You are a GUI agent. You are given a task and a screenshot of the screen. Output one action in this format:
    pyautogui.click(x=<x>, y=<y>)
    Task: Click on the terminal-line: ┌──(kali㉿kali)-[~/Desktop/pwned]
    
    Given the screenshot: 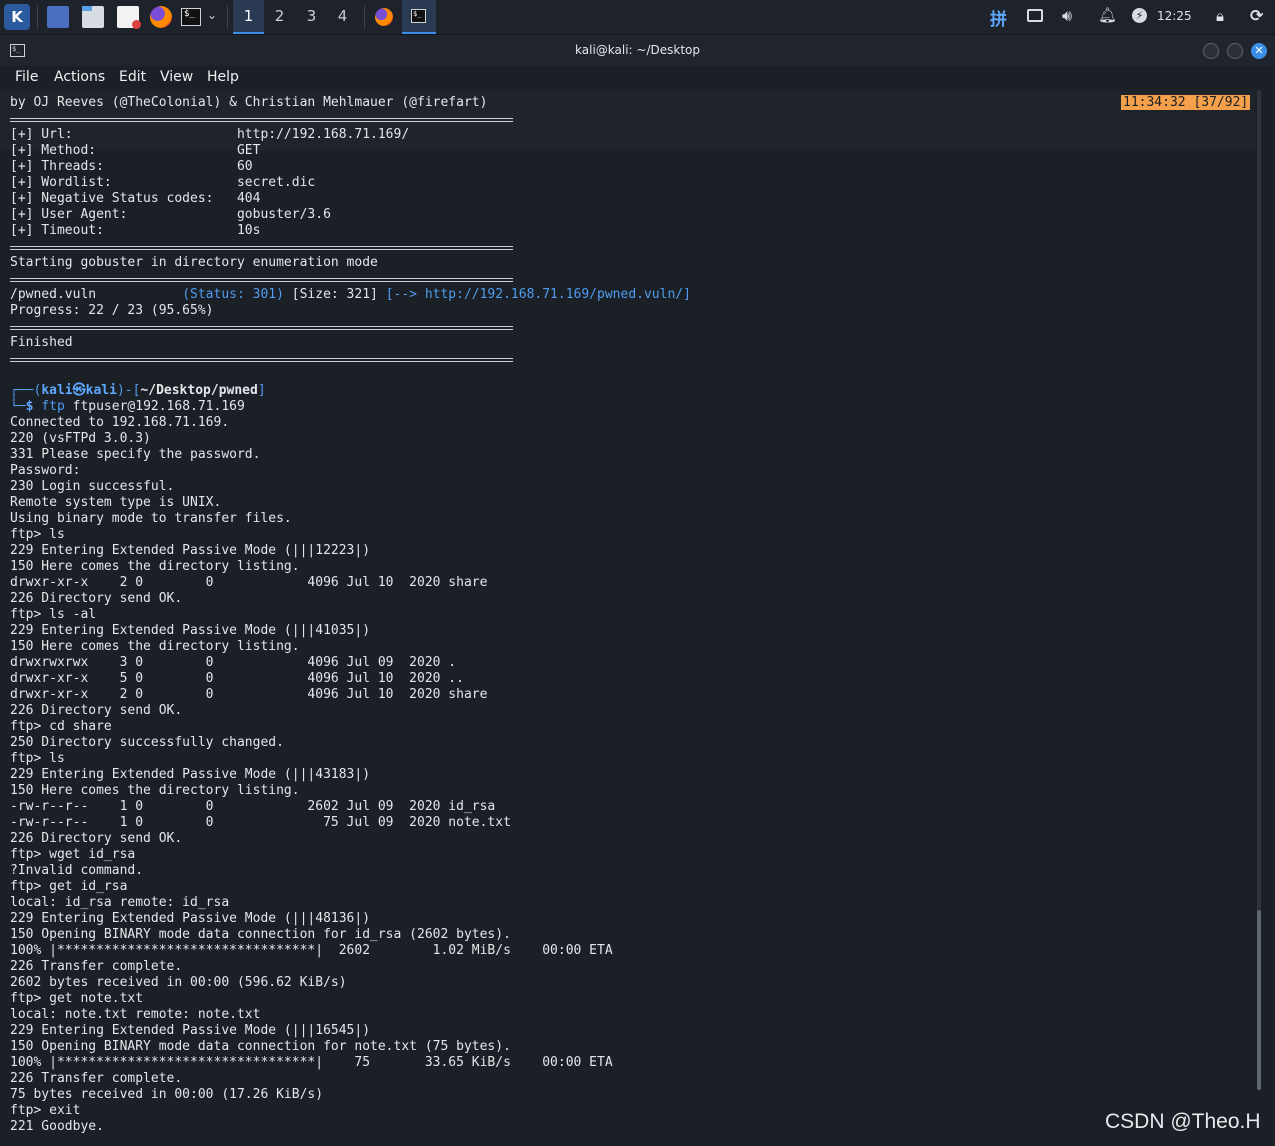 What is the action you would take?
    pyautogui.click(x=630, y=391)
    